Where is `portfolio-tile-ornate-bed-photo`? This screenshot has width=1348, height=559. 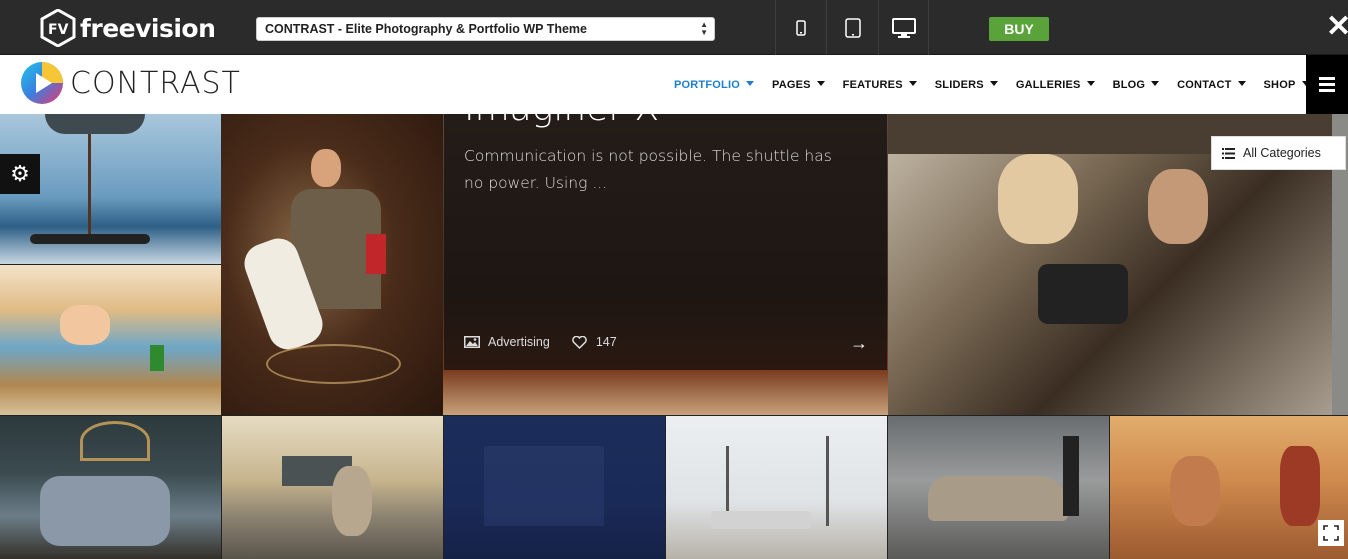
portfolio-tile-ornate-bed-photo is located at coordinates (110, 487).